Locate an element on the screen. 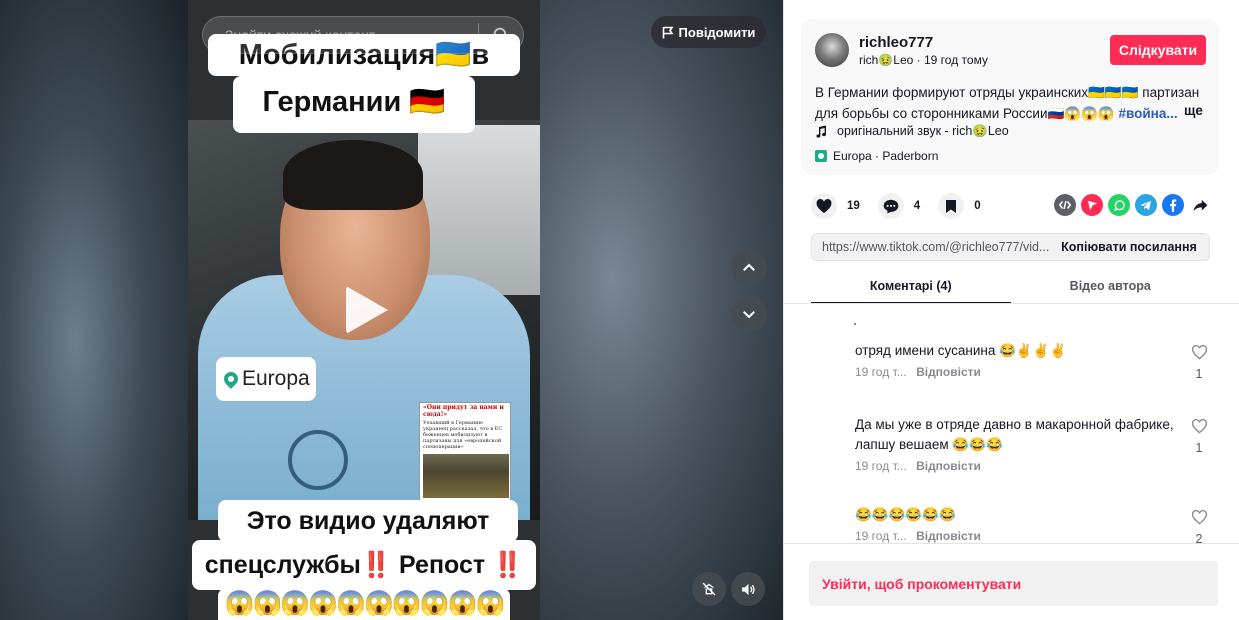  share-arrow-icon is located at coordinates (1200, 205).